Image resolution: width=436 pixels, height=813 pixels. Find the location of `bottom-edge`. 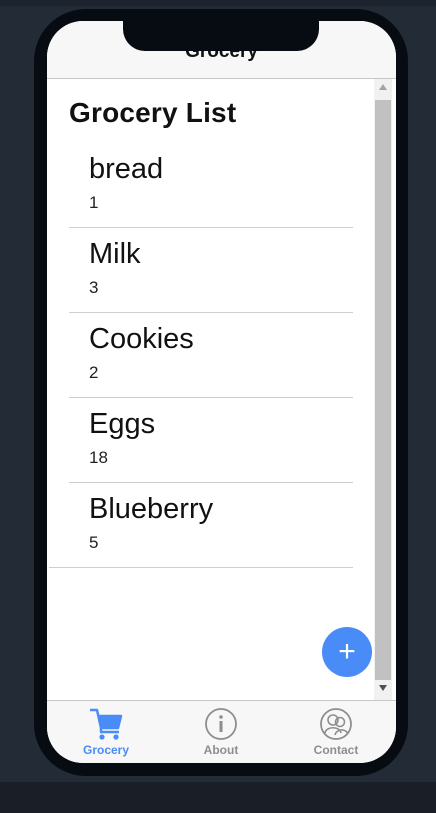

bottom-edge is located at coordinates (218, 797).